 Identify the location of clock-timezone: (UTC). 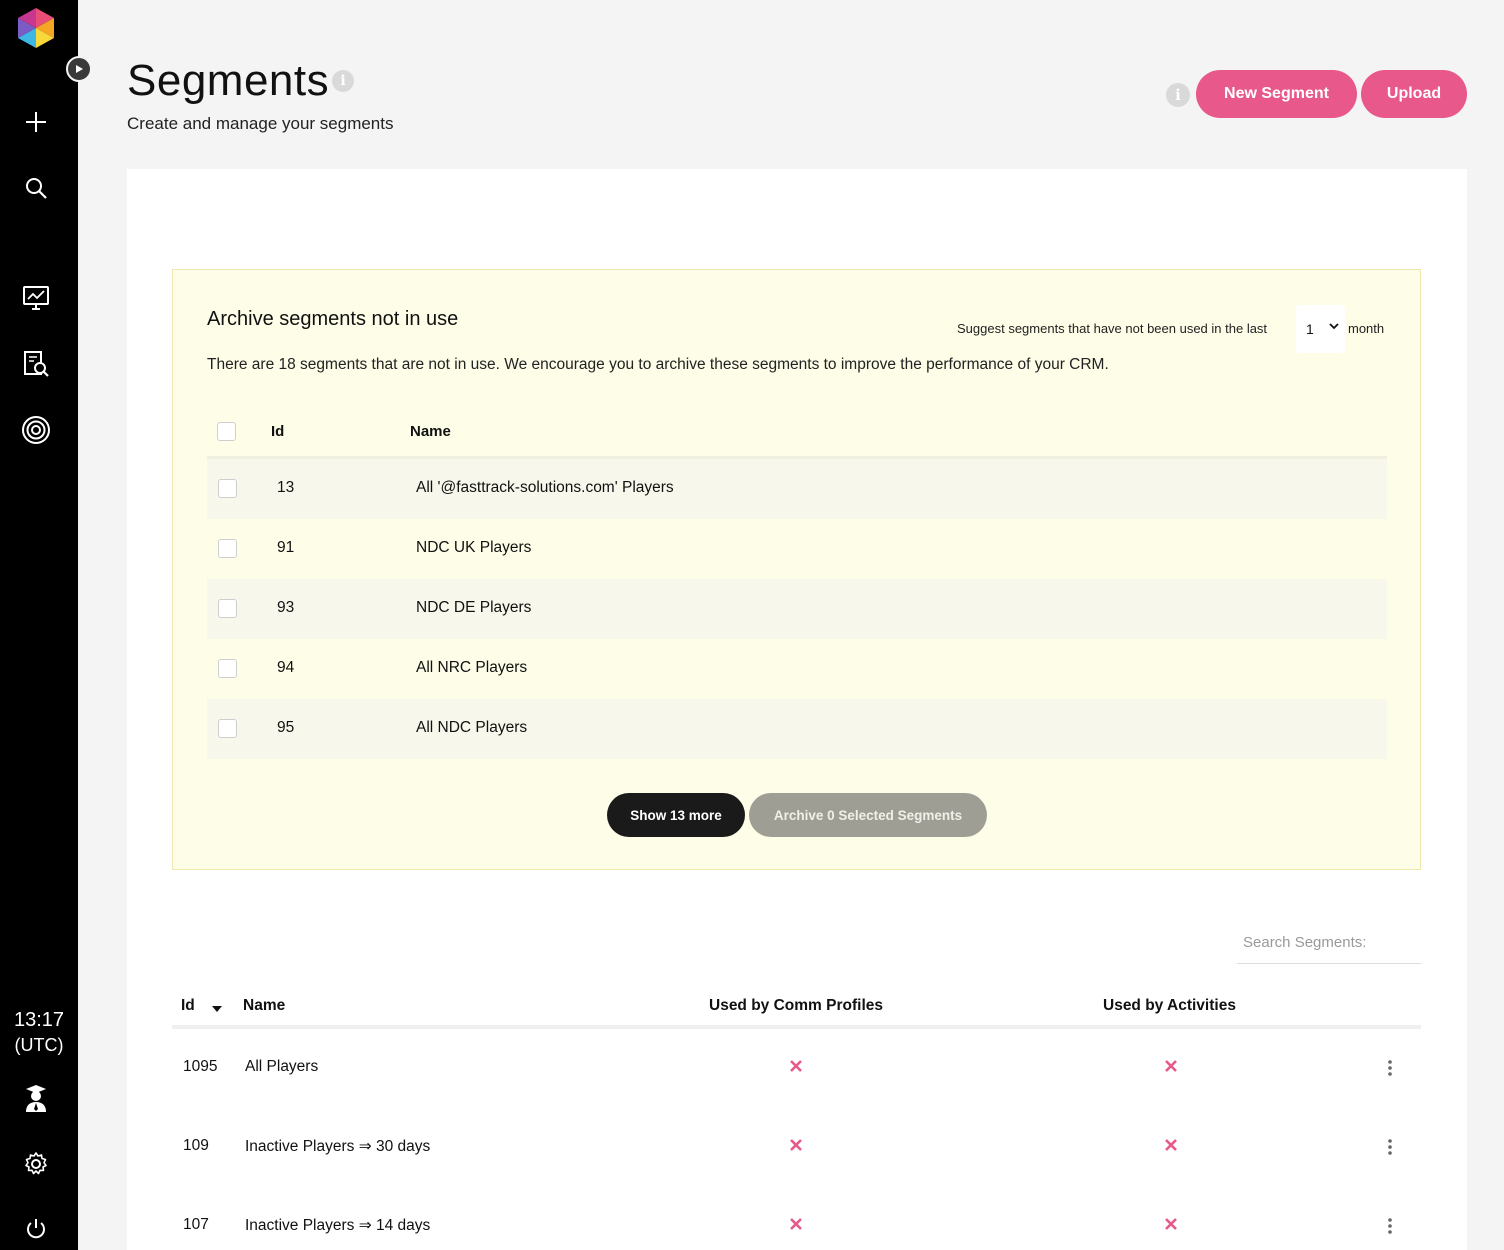
(39, 1045).